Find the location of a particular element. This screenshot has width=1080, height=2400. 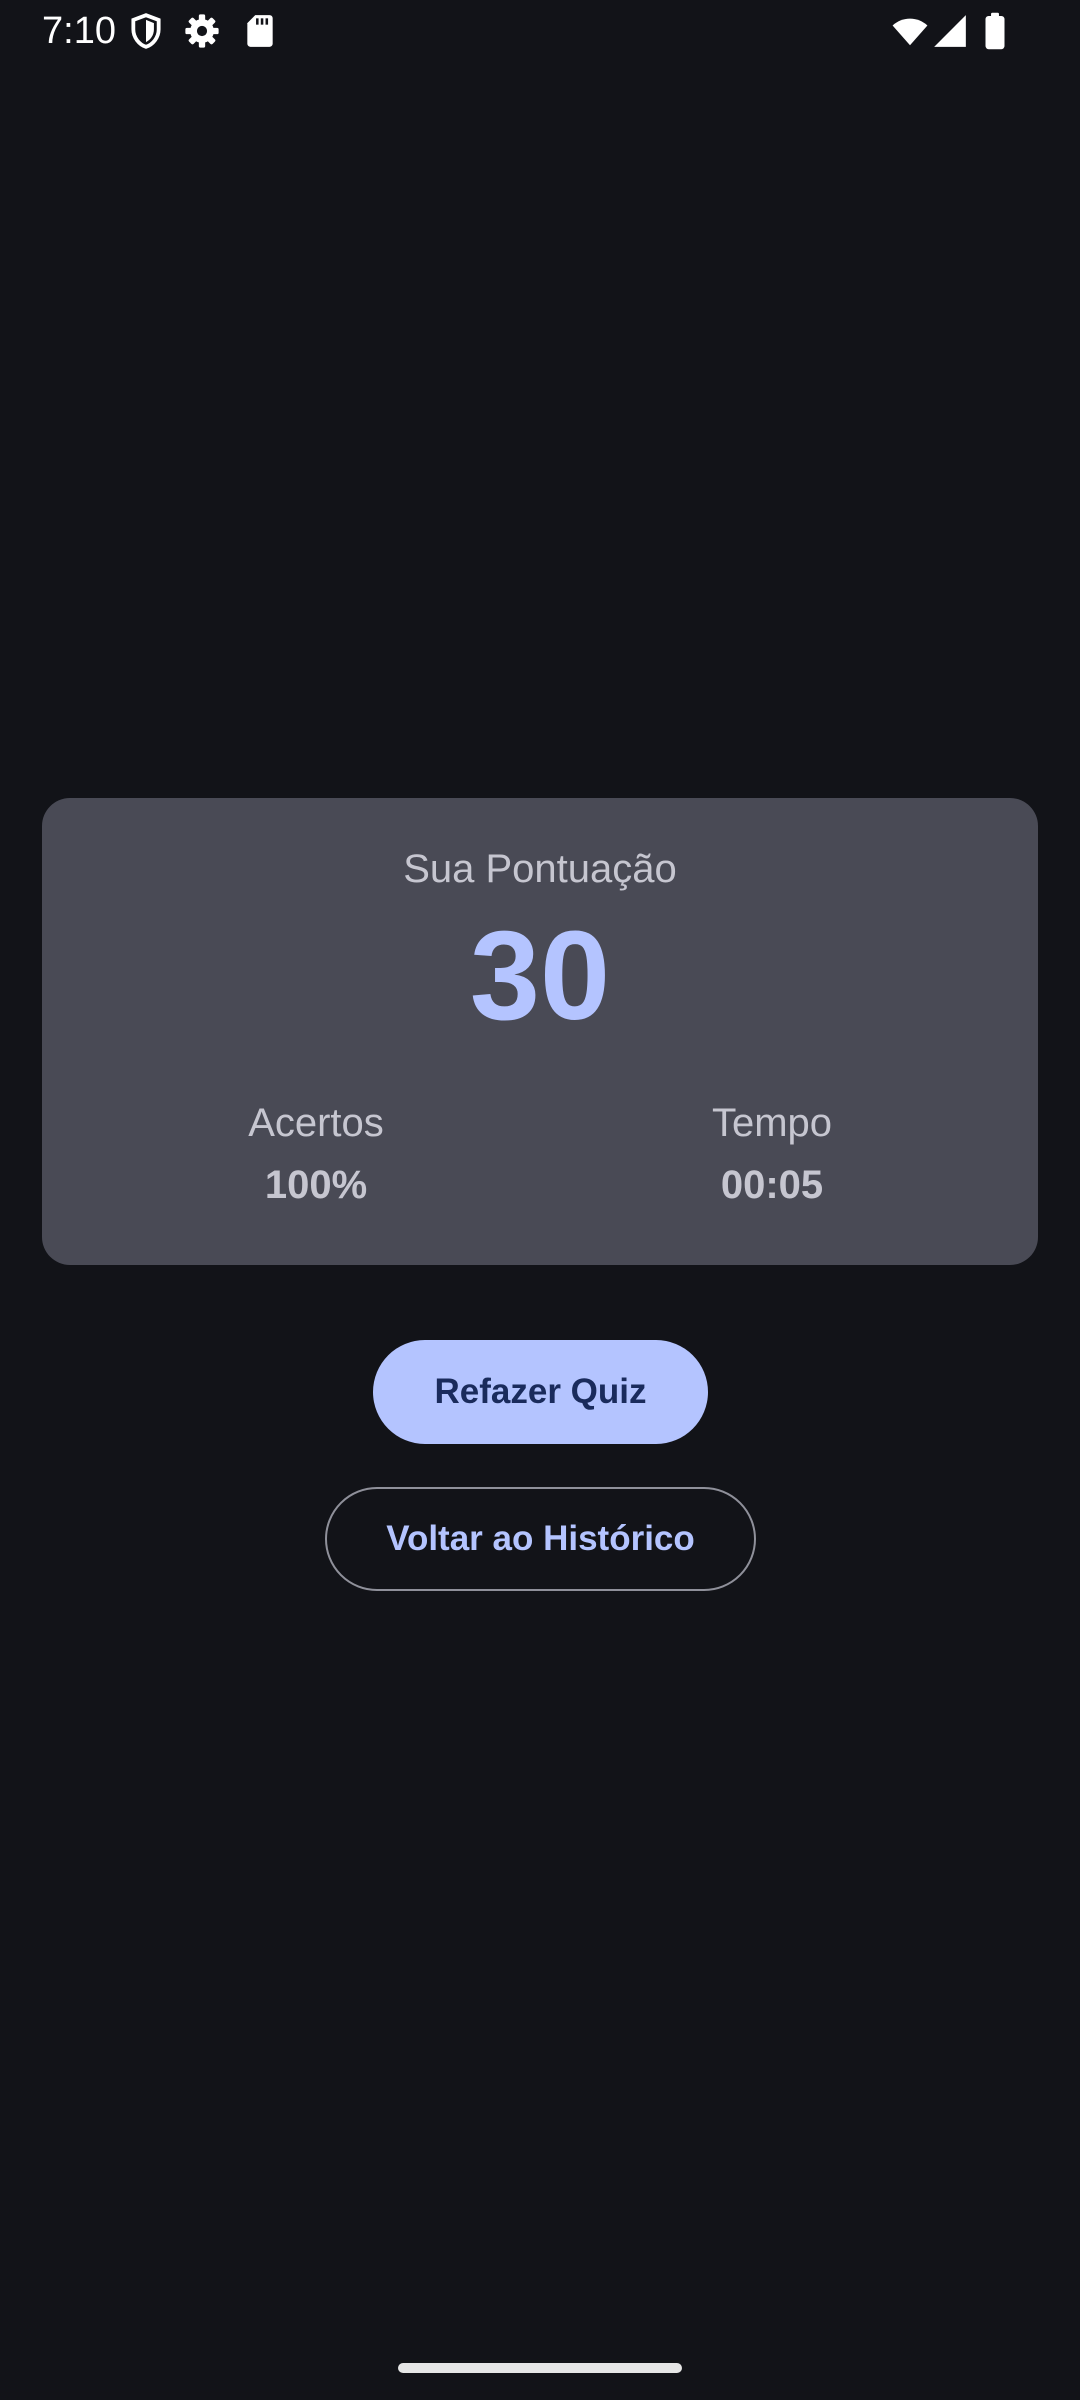

battery-icon is located at coordinates (995, 31).